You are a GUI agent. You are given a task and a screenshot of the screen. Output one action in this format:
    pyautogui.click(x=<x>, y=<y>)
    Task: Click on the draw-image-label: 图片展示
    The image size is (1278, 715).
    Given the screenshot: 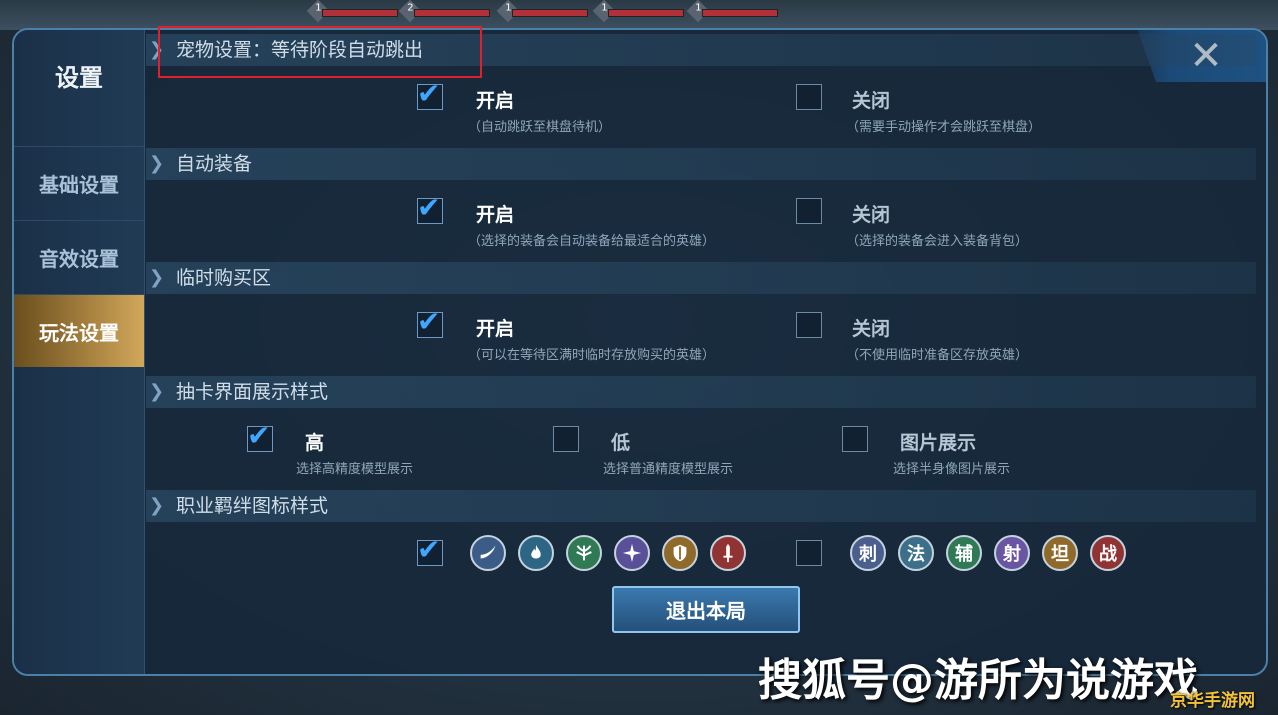 What is the action you would take?
    pyautogui.click(x=938, y=443)
    